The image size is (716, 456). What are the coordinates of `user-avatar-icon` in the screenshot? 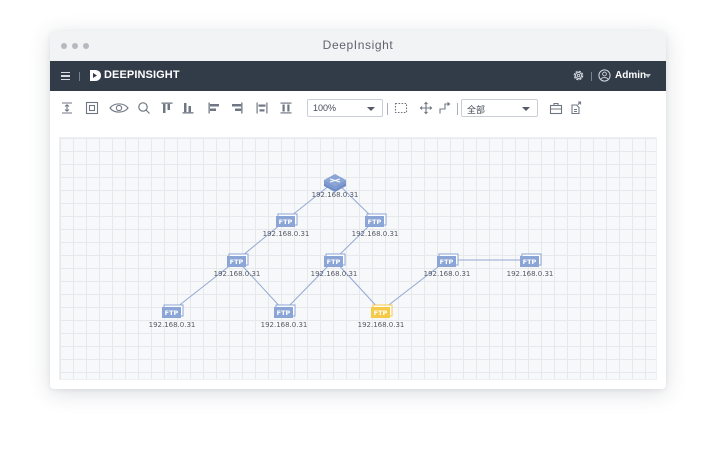 It's located at (604, 75).